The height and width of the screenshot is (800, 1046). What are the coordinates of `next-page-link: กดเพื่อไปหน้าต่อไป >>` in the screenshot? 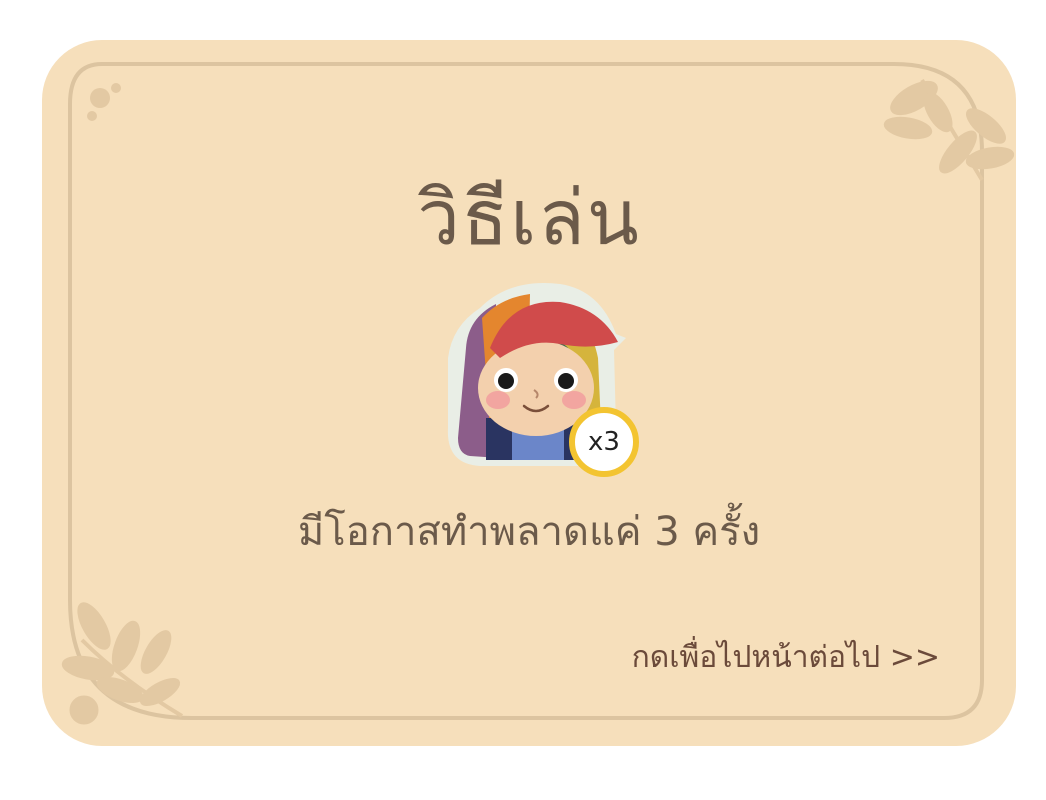 It's located at (786, 658).